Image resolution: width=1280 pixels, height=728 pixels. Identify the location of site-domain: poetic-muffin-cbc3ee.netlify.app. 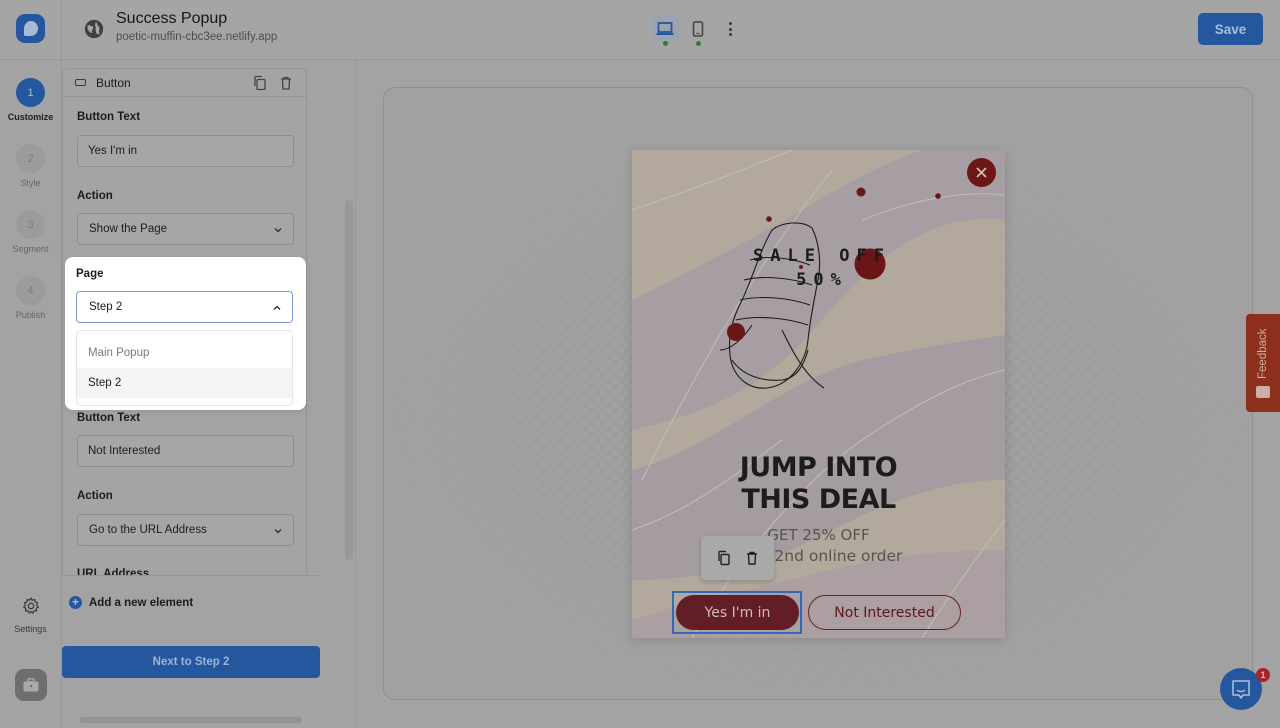
(197, 37).